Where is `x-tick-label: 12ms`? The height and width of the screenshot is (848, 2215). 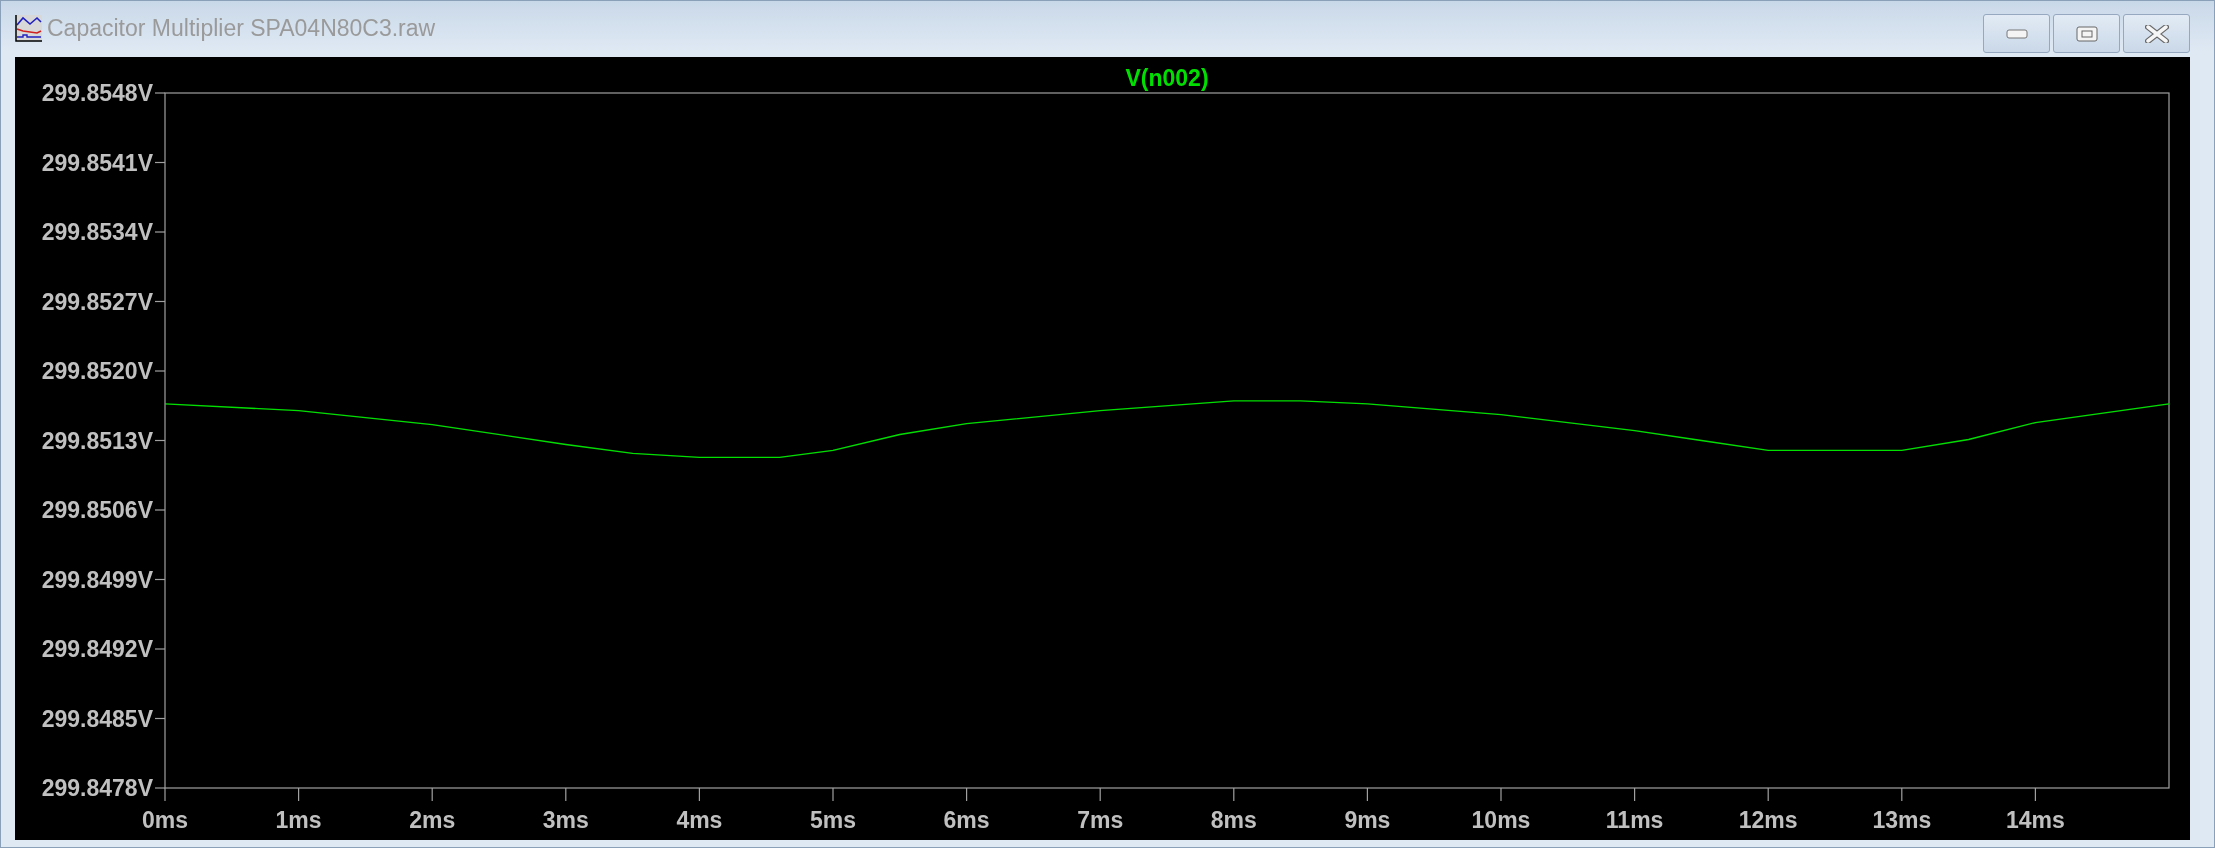 x-tick-label: 12ms is located at coordinates (1768, 820).